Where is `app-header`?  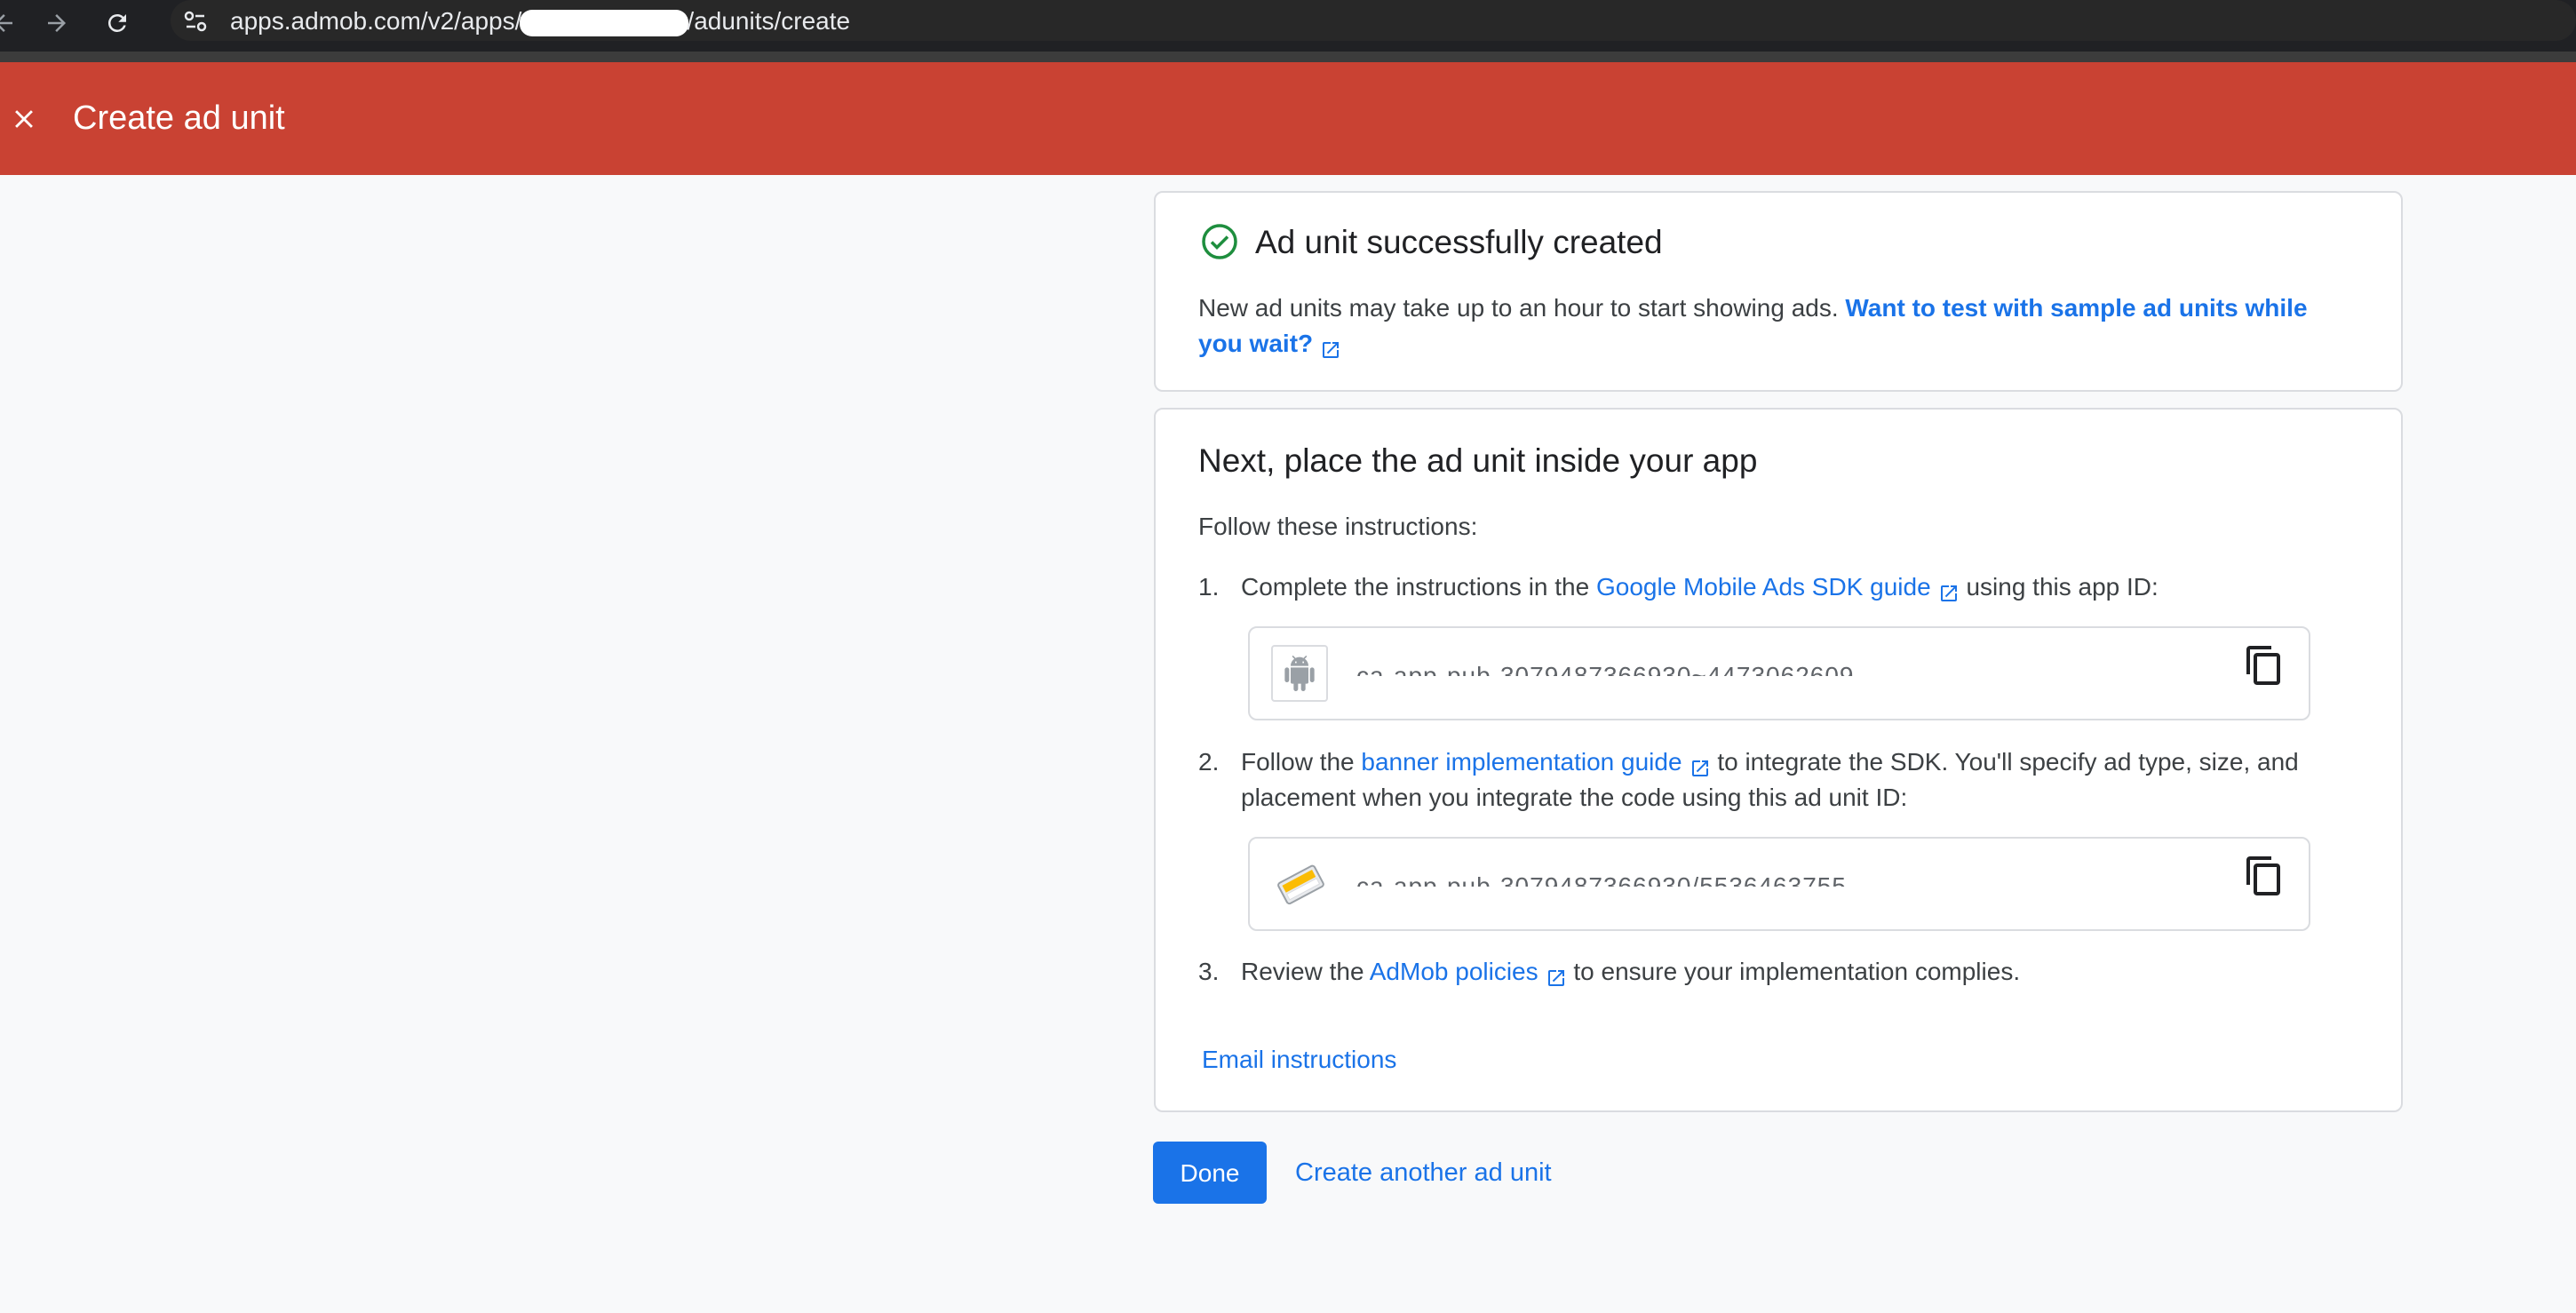
app-header is located at coordinates (1288, 118).